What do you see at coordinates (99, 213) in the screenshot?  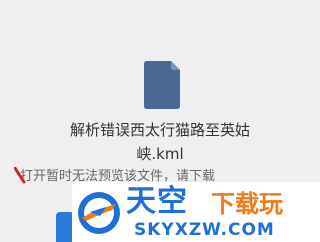 I see `airplane-logo-icon` at bounding box center [99, 213].